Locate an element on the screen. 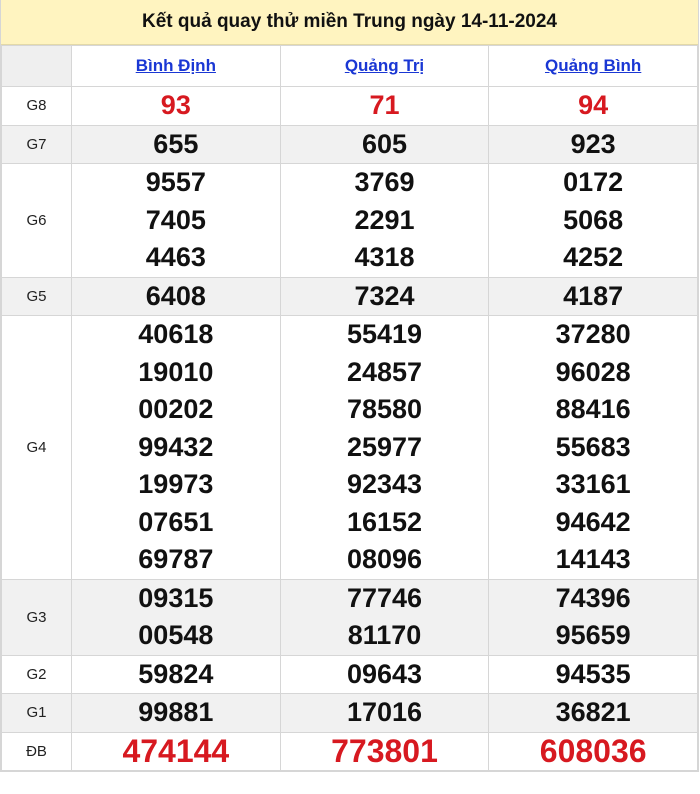 The width and height of the screenshot is (700, 794). prize-number: 36821 is located at coordinates (593, 712).